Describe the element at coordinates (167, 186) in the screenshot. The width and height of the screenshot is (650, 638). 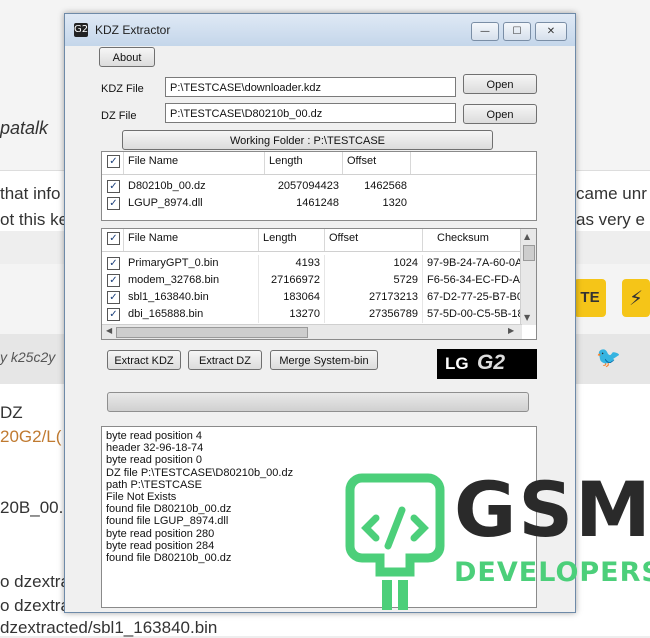
I see `file-name: D80210b_00.dz` at that location.